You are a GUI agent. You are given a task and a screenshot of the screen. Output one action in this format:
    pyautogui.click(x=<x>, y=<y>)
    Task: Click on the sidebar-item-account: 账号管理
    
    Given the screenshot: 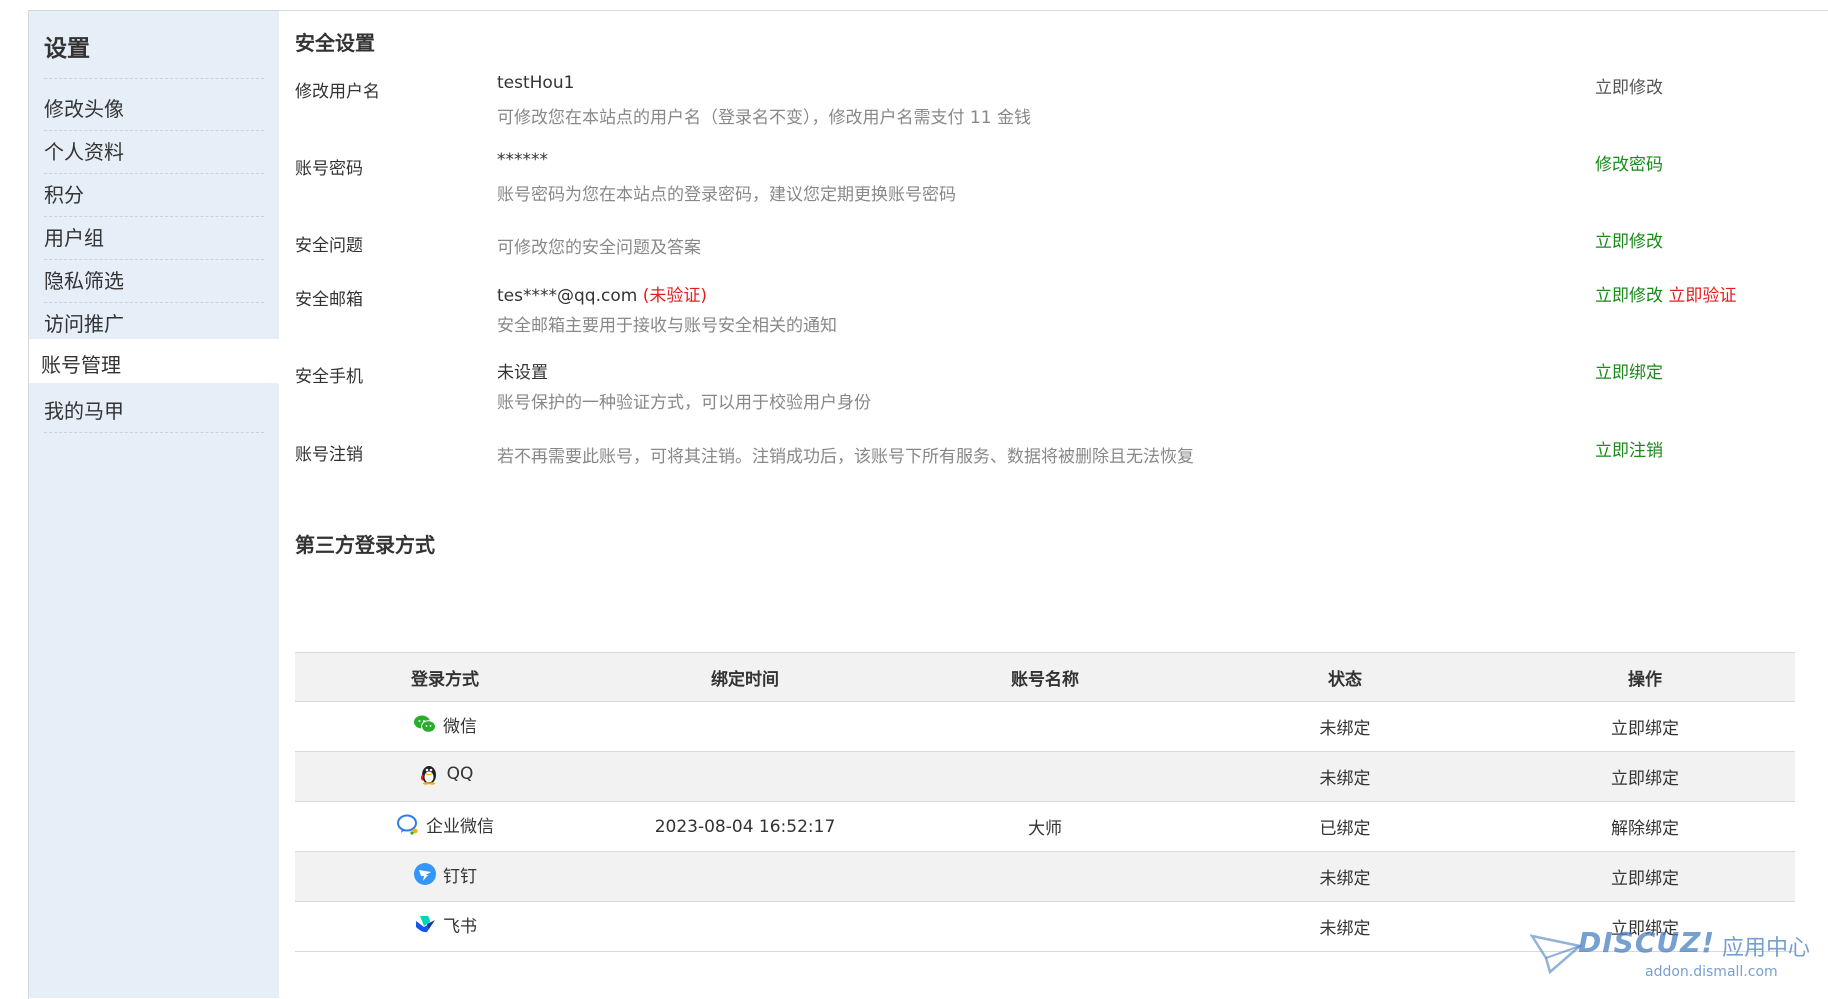 What is the action you would take?
    pyautogui.click(x=154, y=361)
    